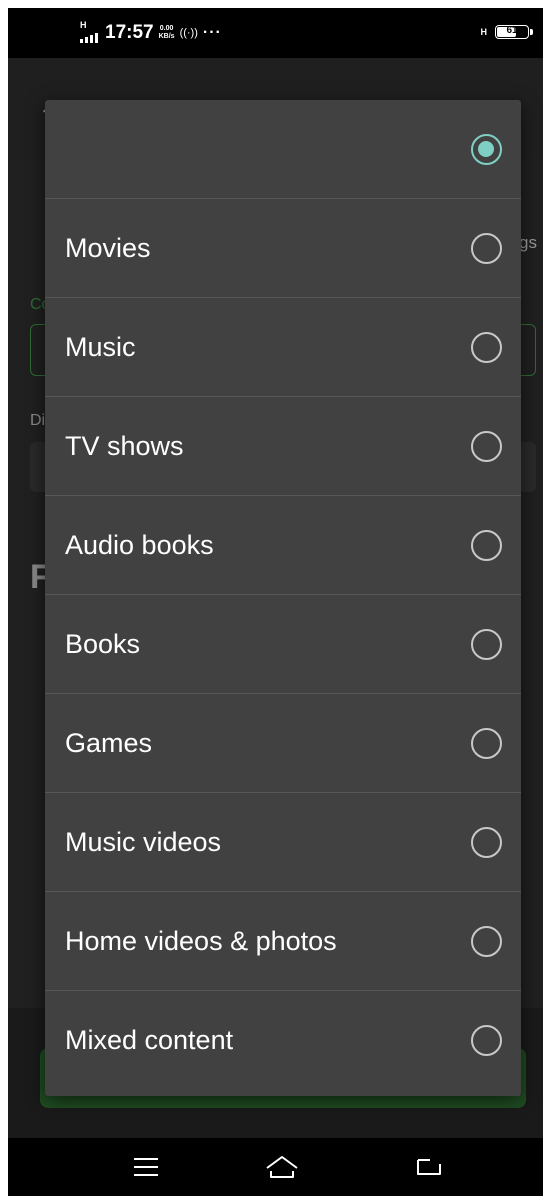  What do you see at coordinates (283, 248) in the screenshot?
I see `option-movies: Movies` at bounding box center [283, 248].